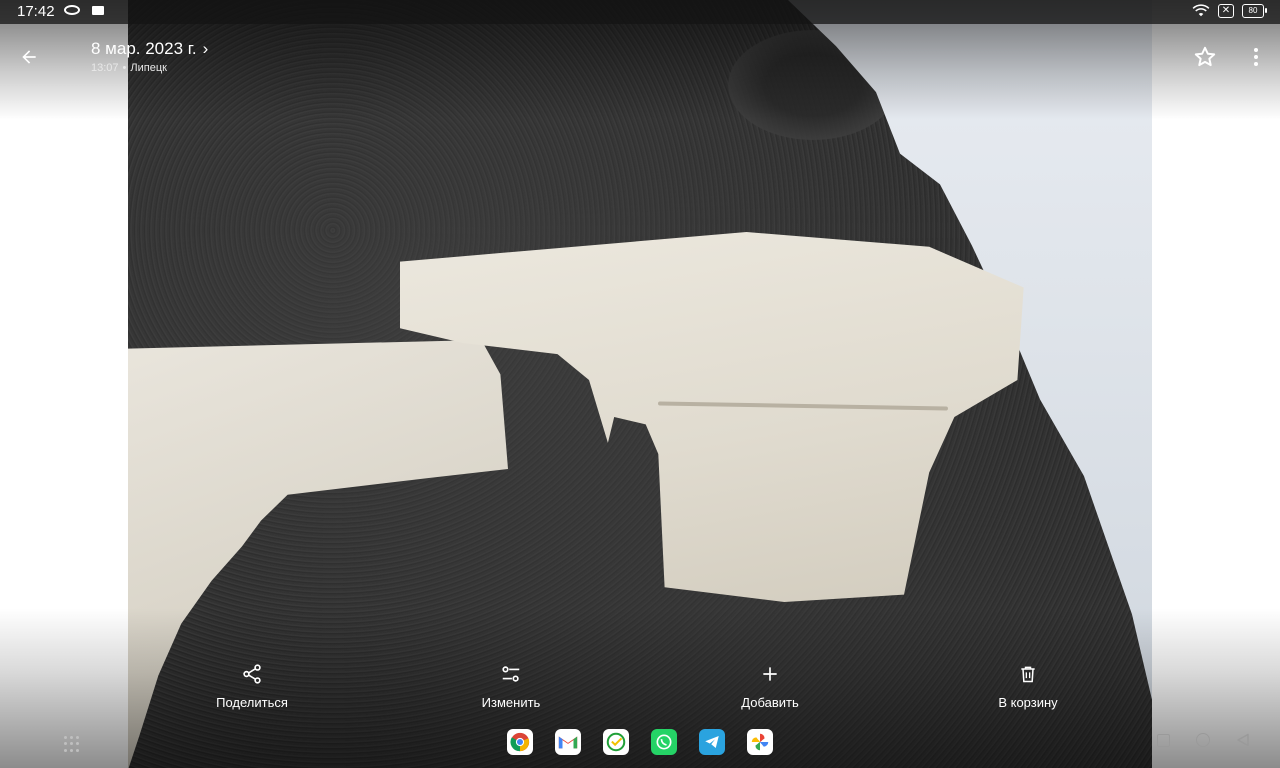 Image resolution: width=1280 pixels, height=768 pixels. Describe the element at coordinates (36, 11) in the screenshot. I see `status-time: 17:42` at that location.